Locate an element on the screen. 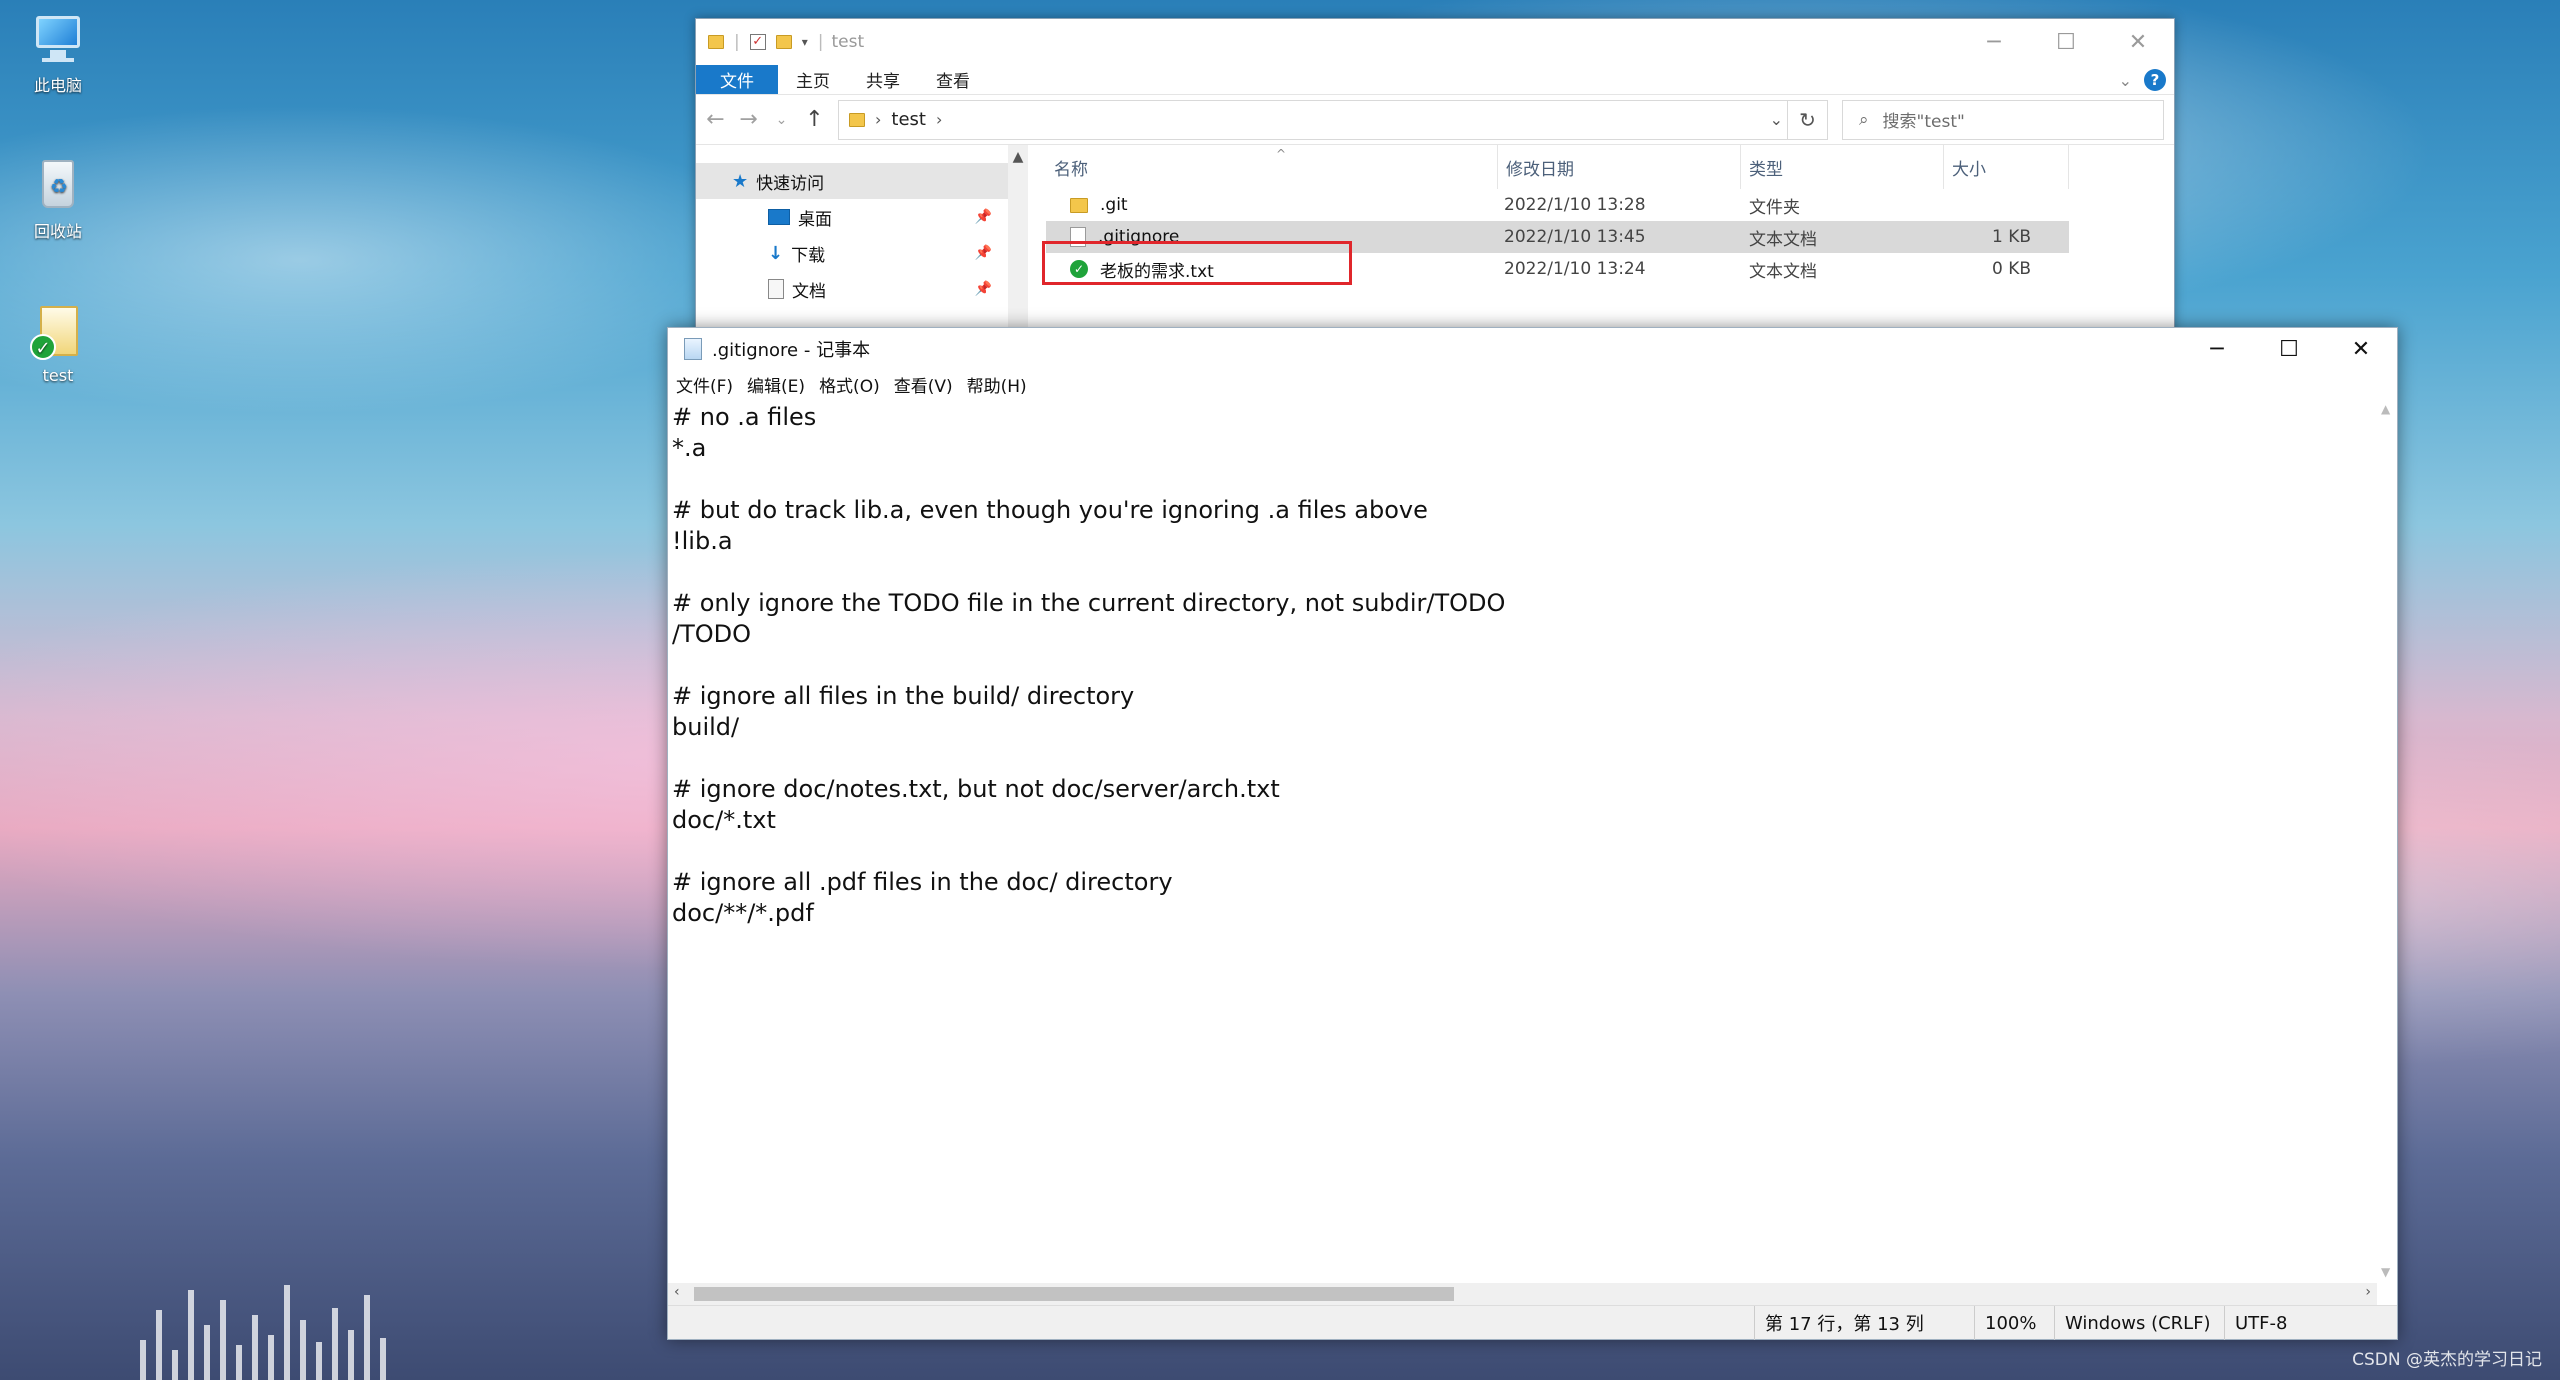  desktop-icon is located at coordinates (779, 217).